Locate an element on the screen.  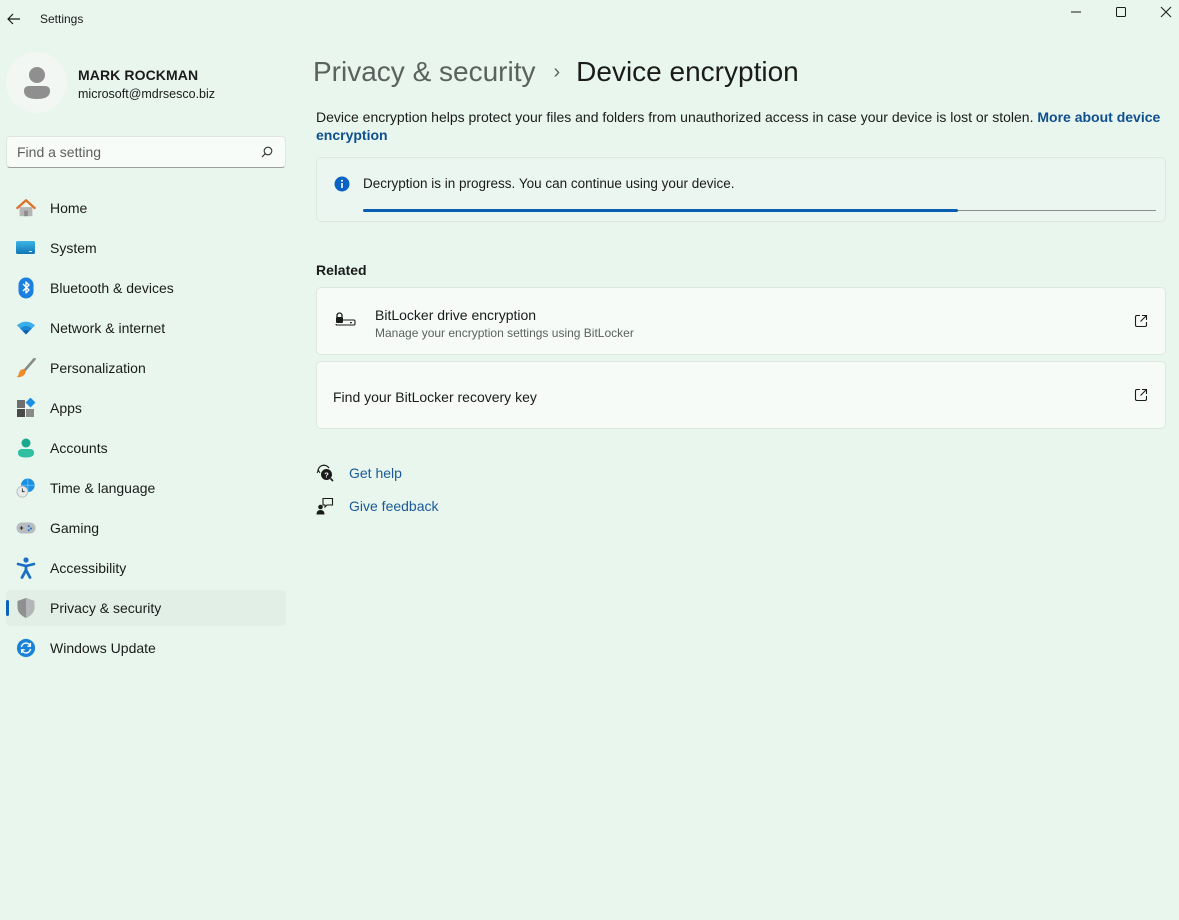
user-email: microsoft@mdrsesco.biz is located at coordinates (147, 94).